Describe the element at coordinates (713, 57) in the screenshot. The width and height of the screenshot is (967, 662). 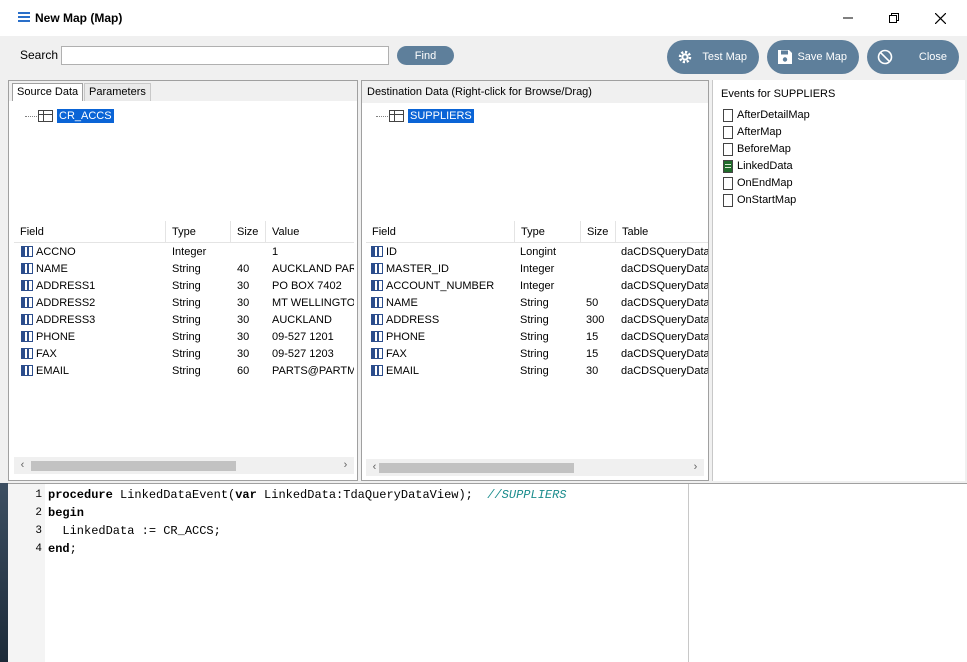
I see `test-map-button: Test Map` at that location.